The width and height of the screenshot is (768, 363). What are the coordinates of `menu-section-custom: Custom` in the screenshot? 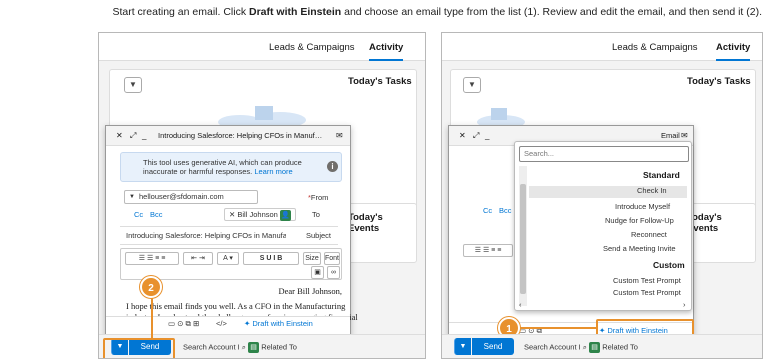 It's located at (669, 265).